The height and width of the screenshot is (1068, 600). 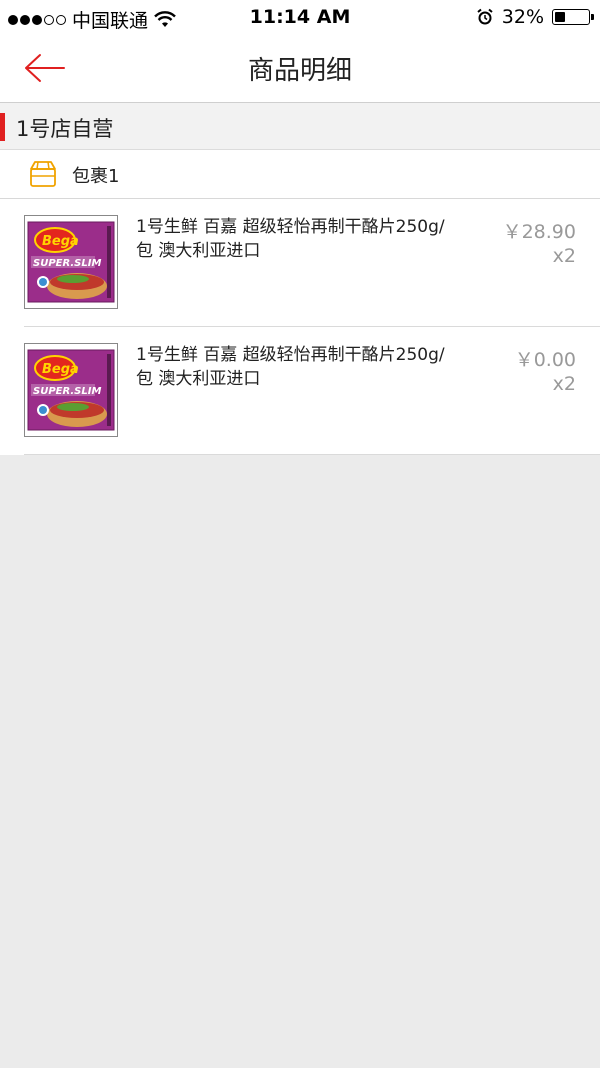 I want to click on nav-bar: 商品明细, so click(x=300, y=68).